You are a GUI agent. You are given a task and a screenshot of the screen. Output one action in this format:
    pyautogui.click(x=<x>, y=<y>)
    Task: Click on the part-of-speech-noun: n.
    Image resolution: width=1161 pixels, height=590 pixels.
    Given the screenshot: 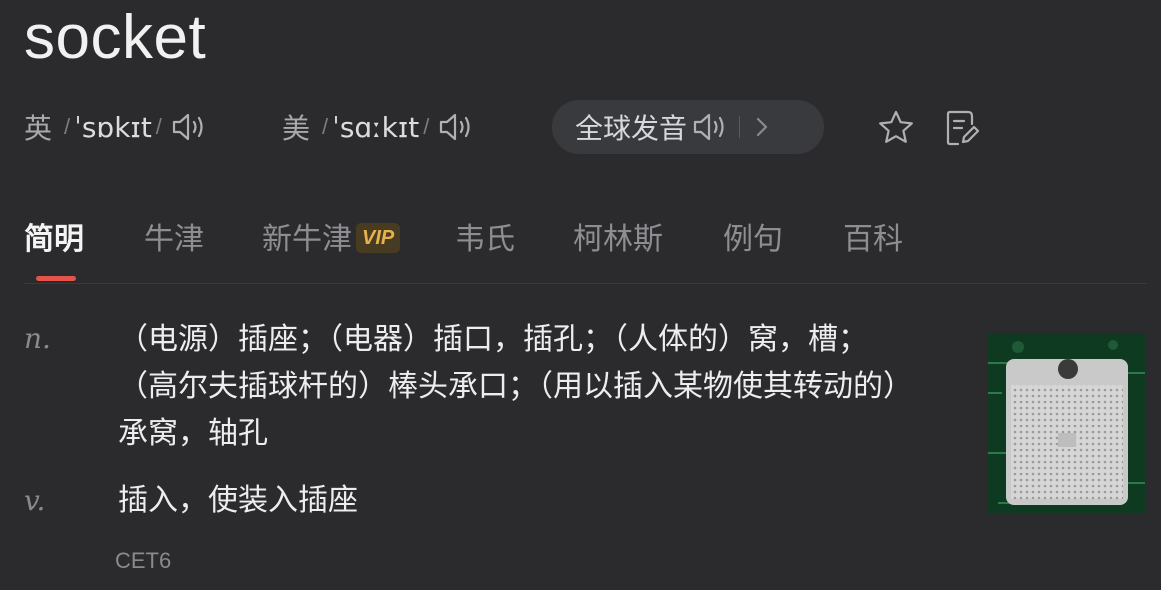 What is the action you would take?
    pyautogui.click(x=37, y=338)
    